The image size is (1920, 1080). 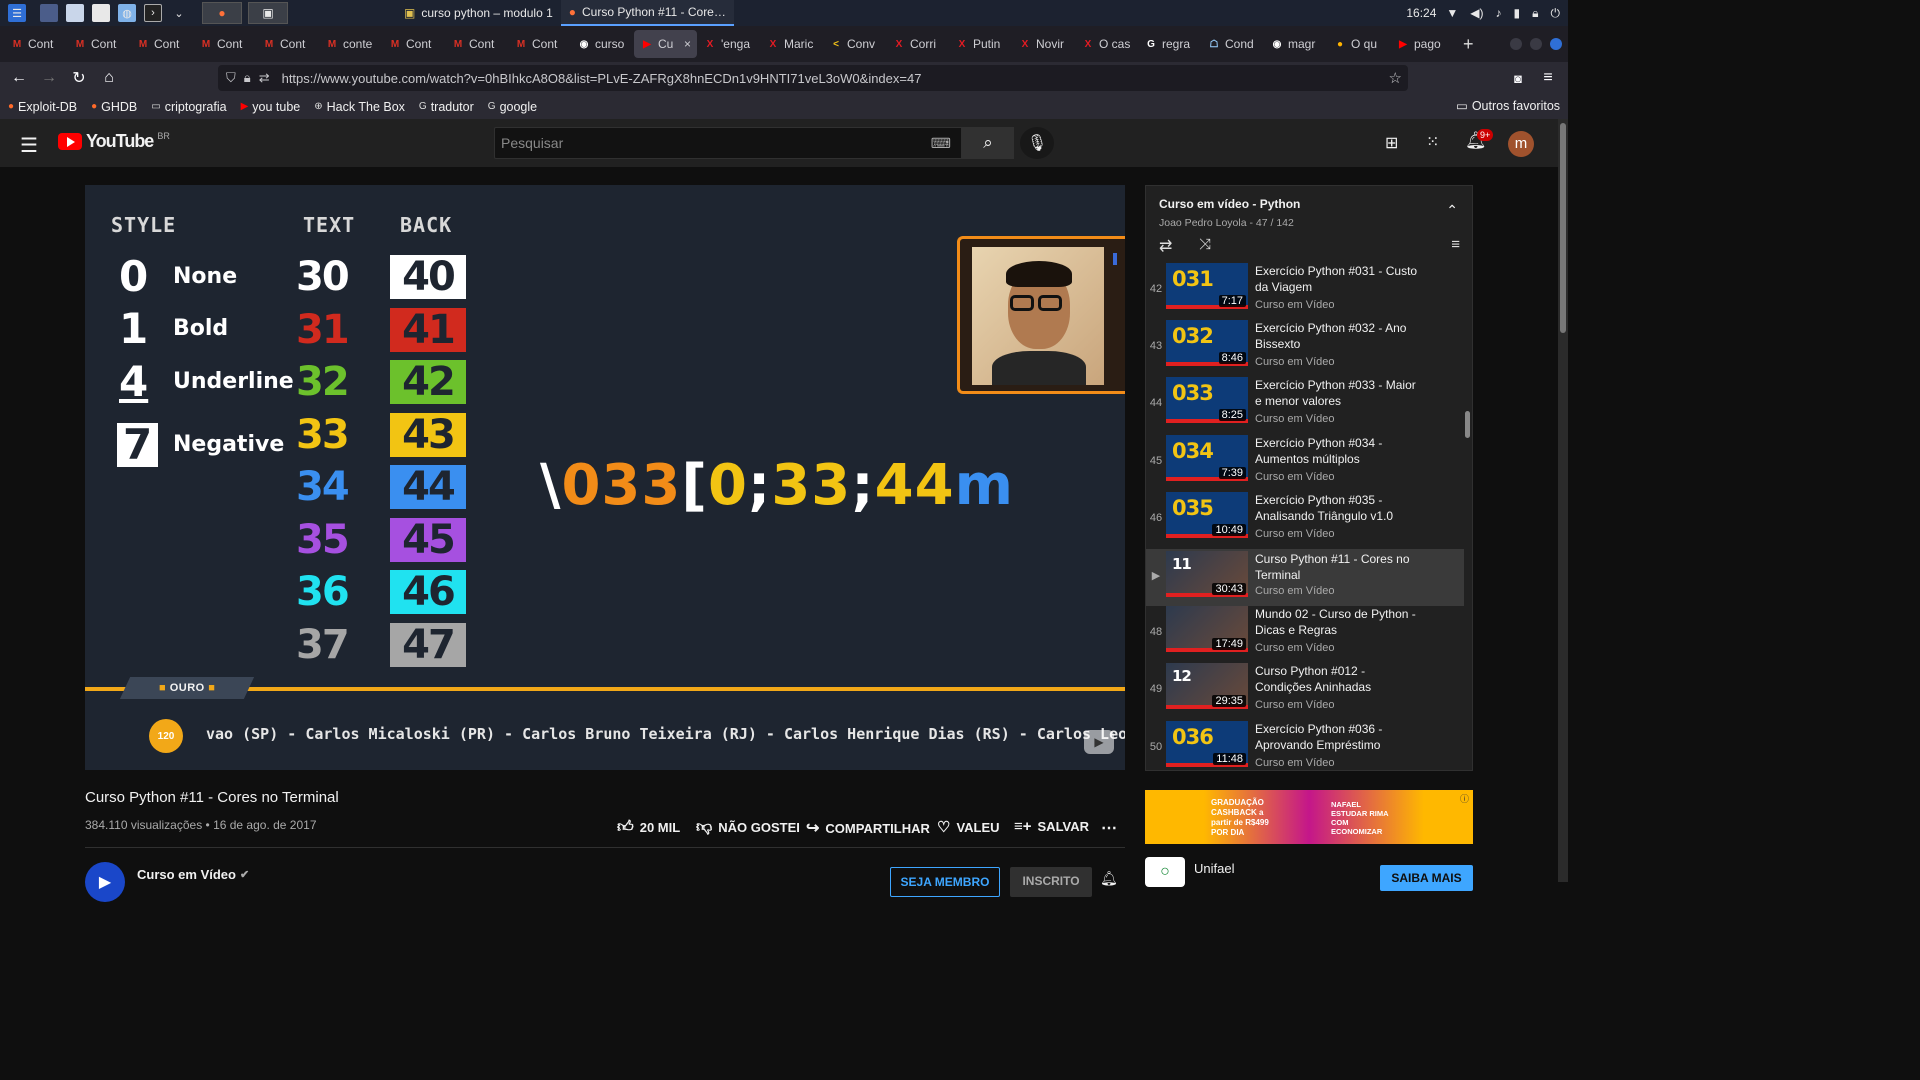 I want to click on bookmark-item: ⊕ Hack The Box, so click(x=359, y=107).